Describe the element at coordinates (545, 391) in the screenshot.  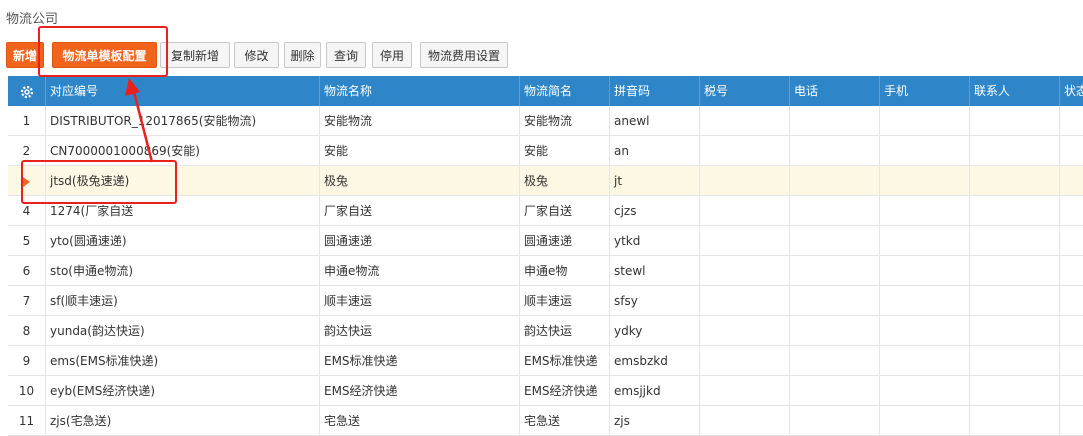
I see `table-row: 10 eyb(EMS经济快递) EMS经济快递 EMS经济快递 emsjjkd` at that location.